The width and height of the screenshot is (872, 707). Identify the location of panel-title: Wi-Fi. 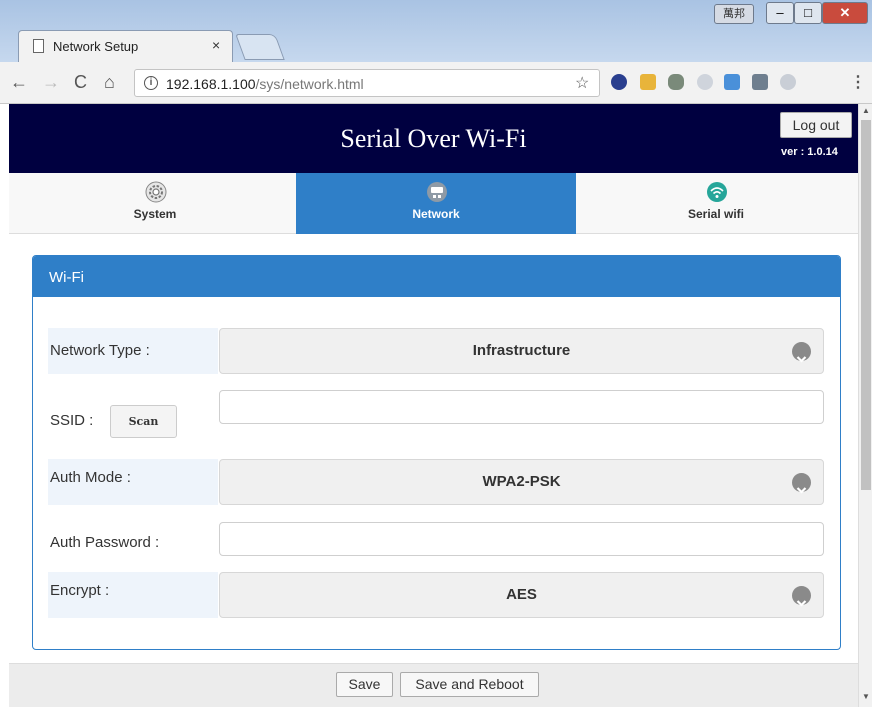
(66, 277).